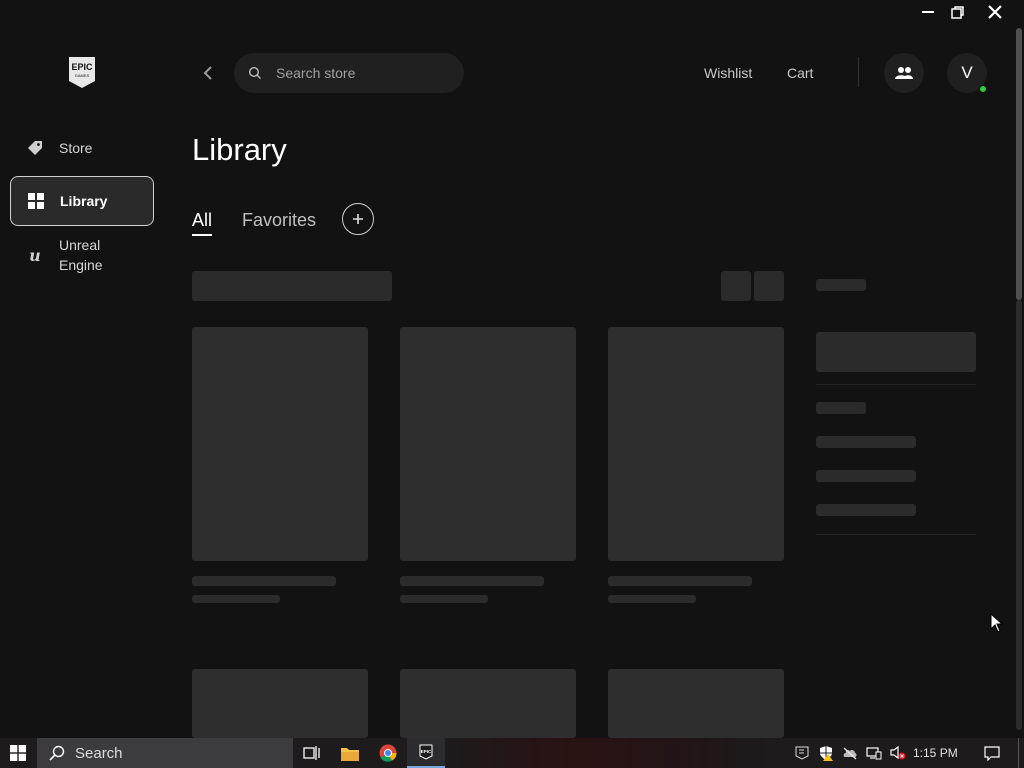  I want to click on sidebar-item-store: Store, so click(82, 148).